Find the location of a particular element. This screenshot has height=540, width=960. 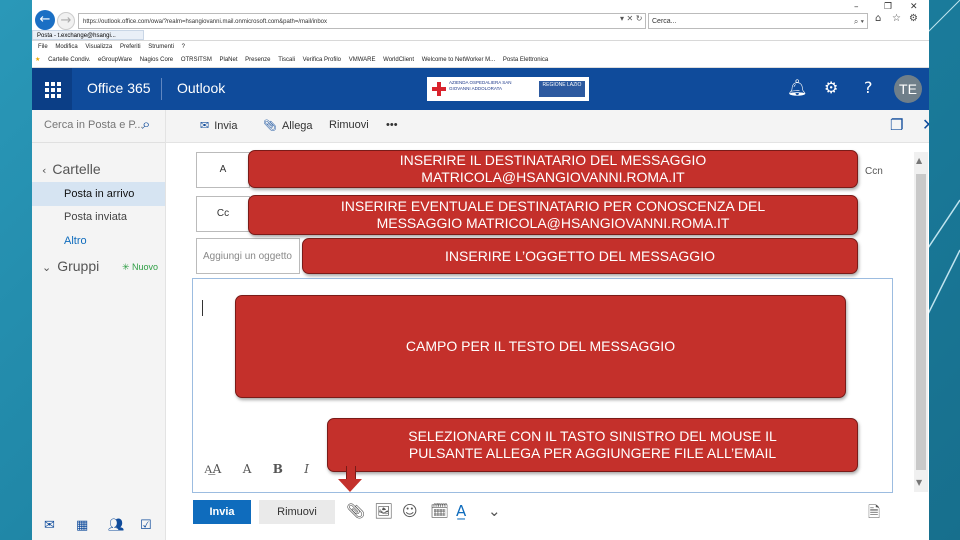

font-color-icon: A is located at coordinates (247, 469).